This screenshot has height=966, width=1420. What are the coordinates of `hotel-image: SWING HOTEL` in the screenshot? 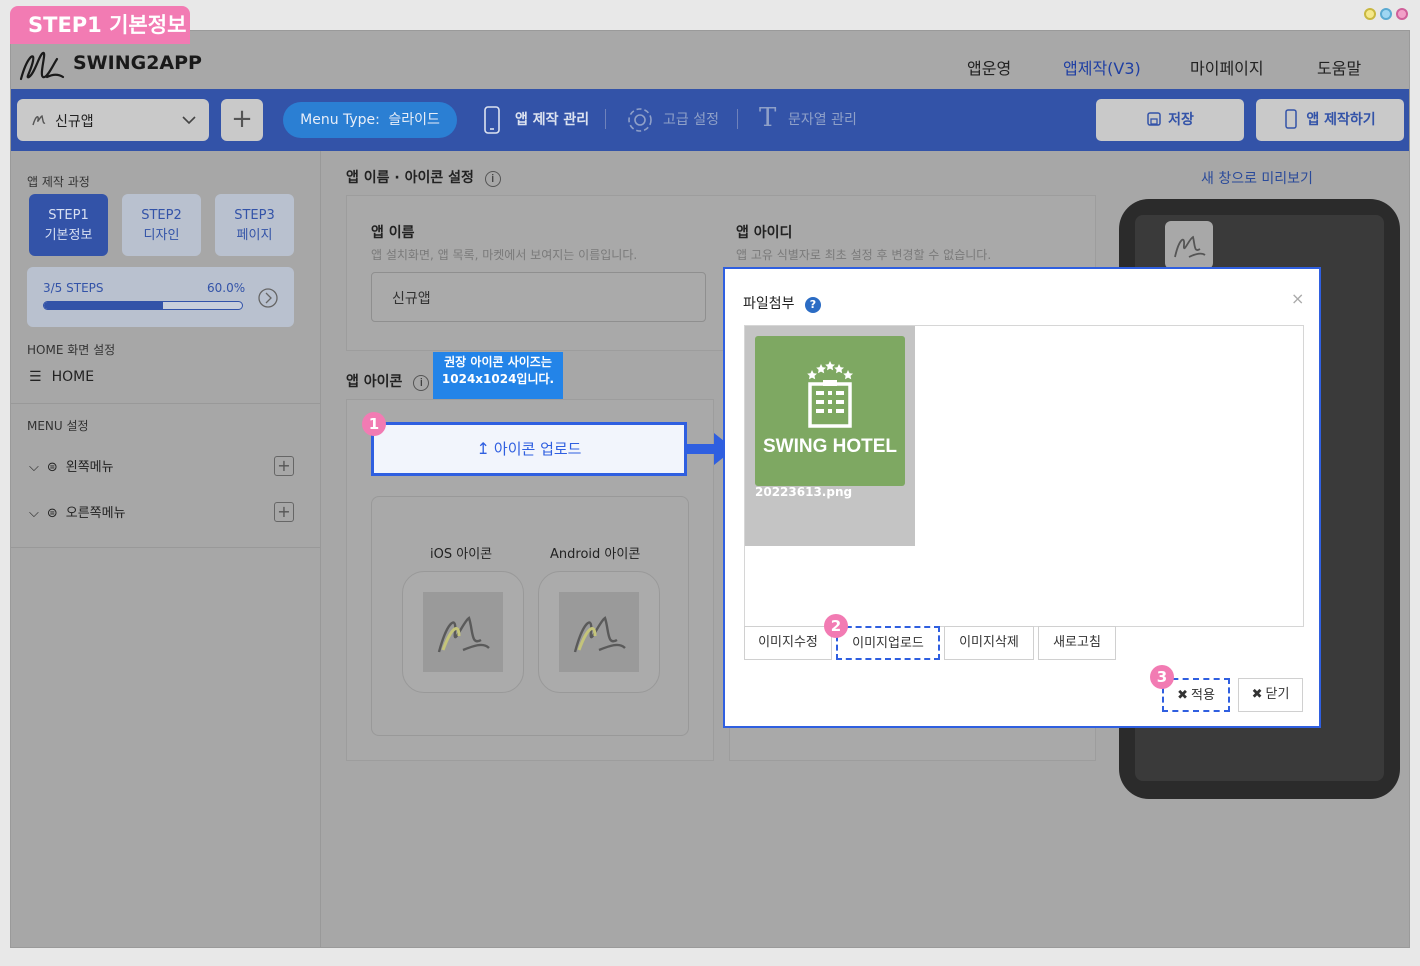 It's located at (830, 411).